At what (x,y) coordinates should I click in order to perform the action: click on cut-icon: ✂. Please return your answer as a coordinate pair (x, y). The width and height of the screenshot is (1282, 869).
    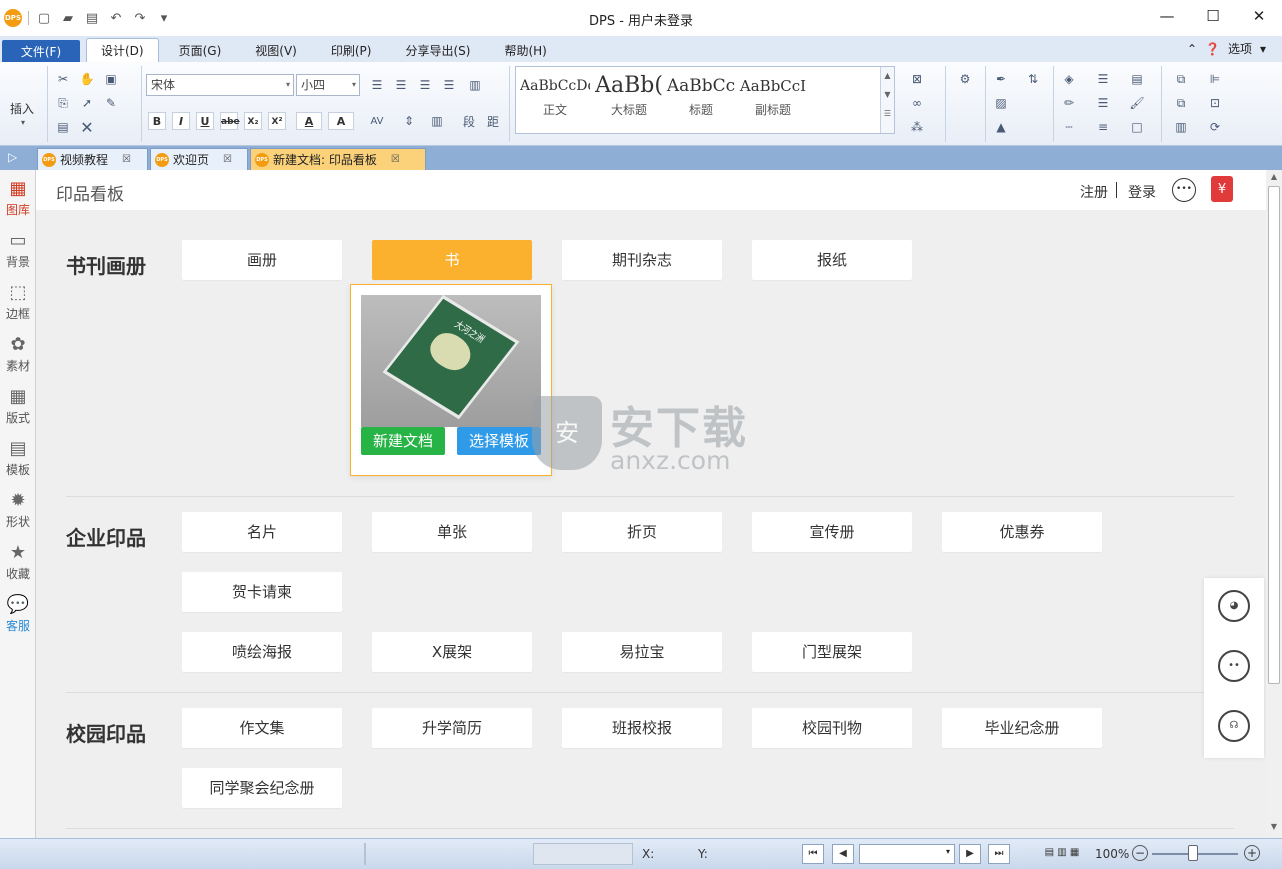
    Looking at the image, I should click on (63, 79).